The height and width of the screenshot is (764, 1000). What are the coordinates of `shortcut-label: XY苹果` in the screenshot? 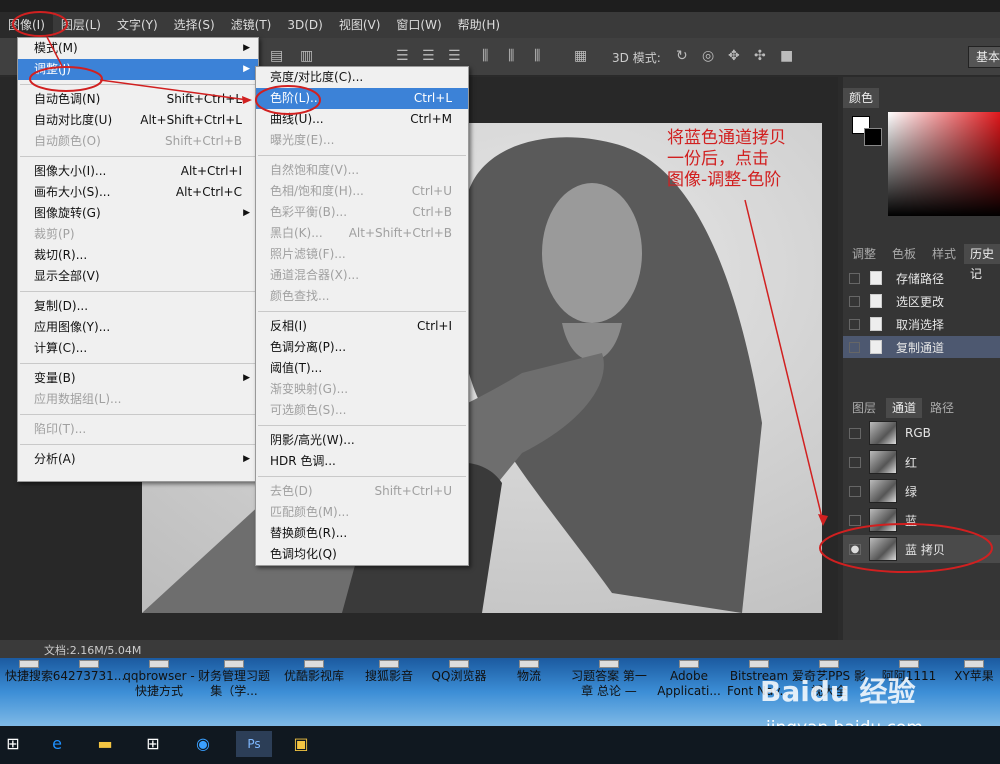 It's located at (974, 676).